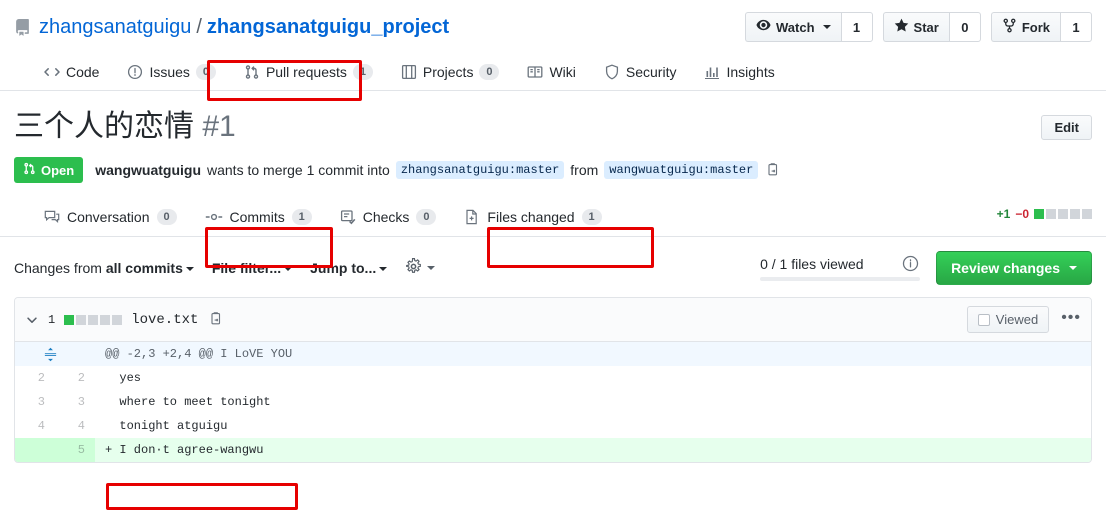 The height and width of the screenshot is (516, 1106). Describe the element at coordinates (202, 496) in the screenshot. I see `annot-added-line` at that location.